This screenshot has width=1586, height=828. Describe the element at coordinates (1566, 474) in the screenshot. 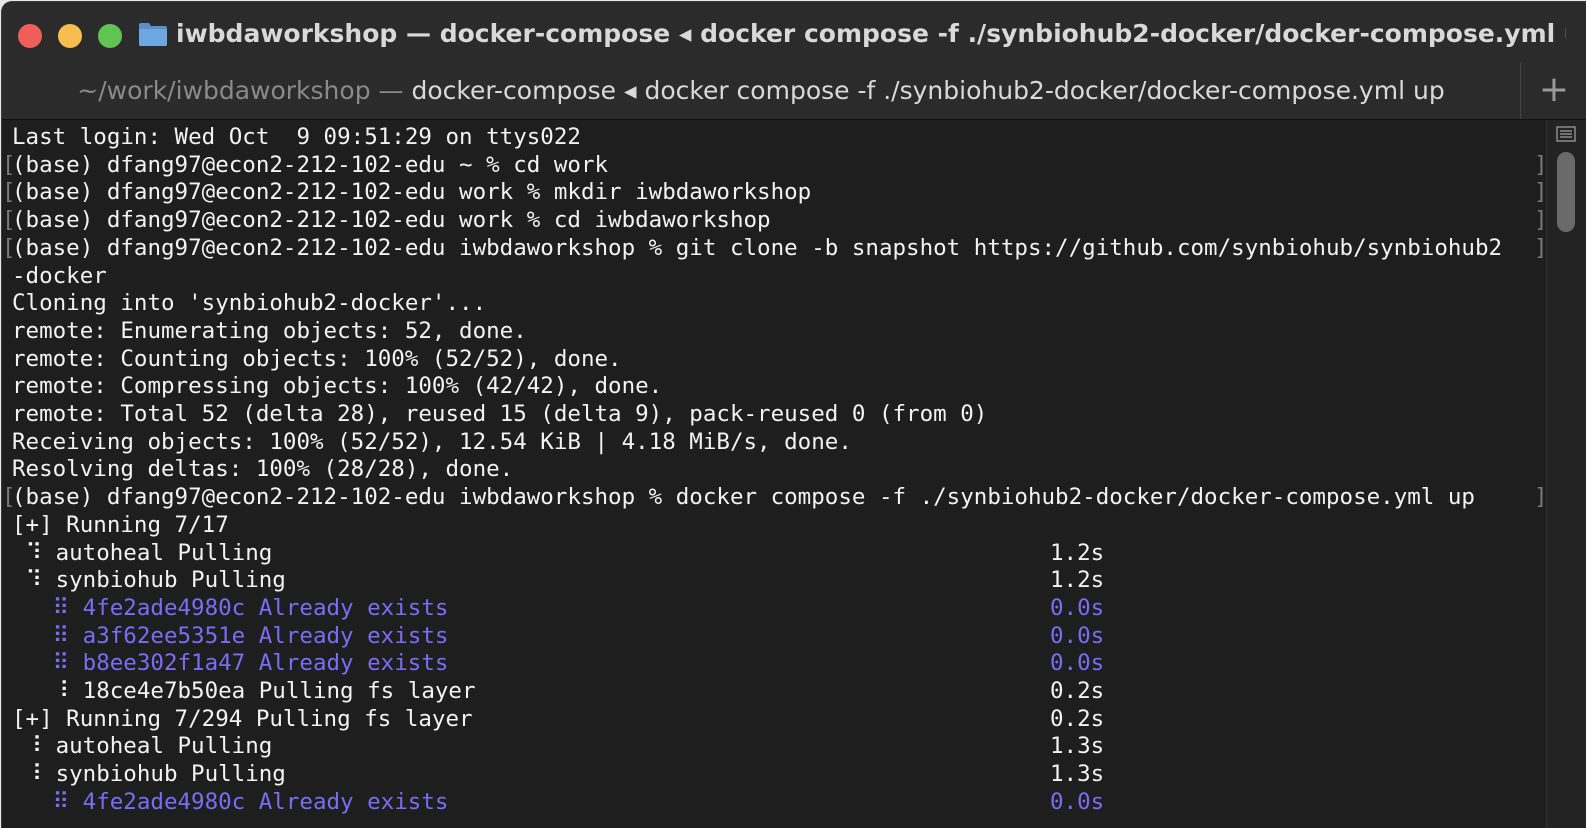

I see `scrollbar` at that location.